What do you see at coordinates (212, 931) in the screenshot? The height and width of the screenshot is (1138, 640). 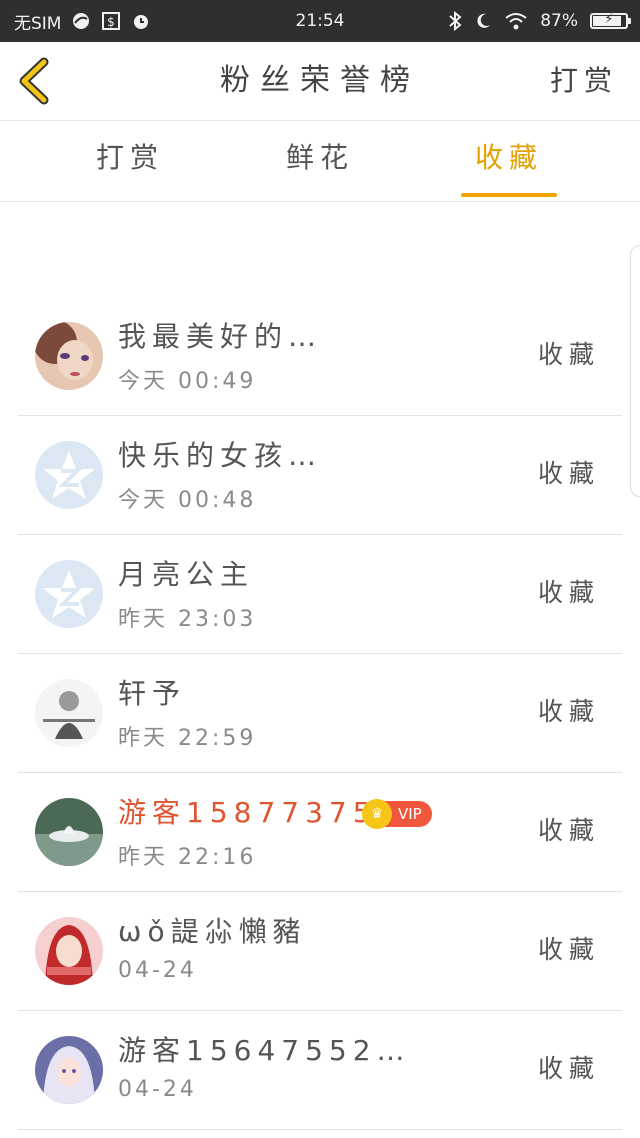 I see `fan-name: ωǒ諟尛懶豬` at bounding box center [212, 931].